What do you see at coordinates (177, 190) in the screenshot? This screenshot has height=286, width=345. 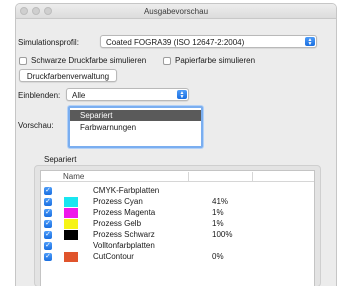 I see `table-row: ✓ CMYK-Farbplatten` at bounding box center [177, 190].